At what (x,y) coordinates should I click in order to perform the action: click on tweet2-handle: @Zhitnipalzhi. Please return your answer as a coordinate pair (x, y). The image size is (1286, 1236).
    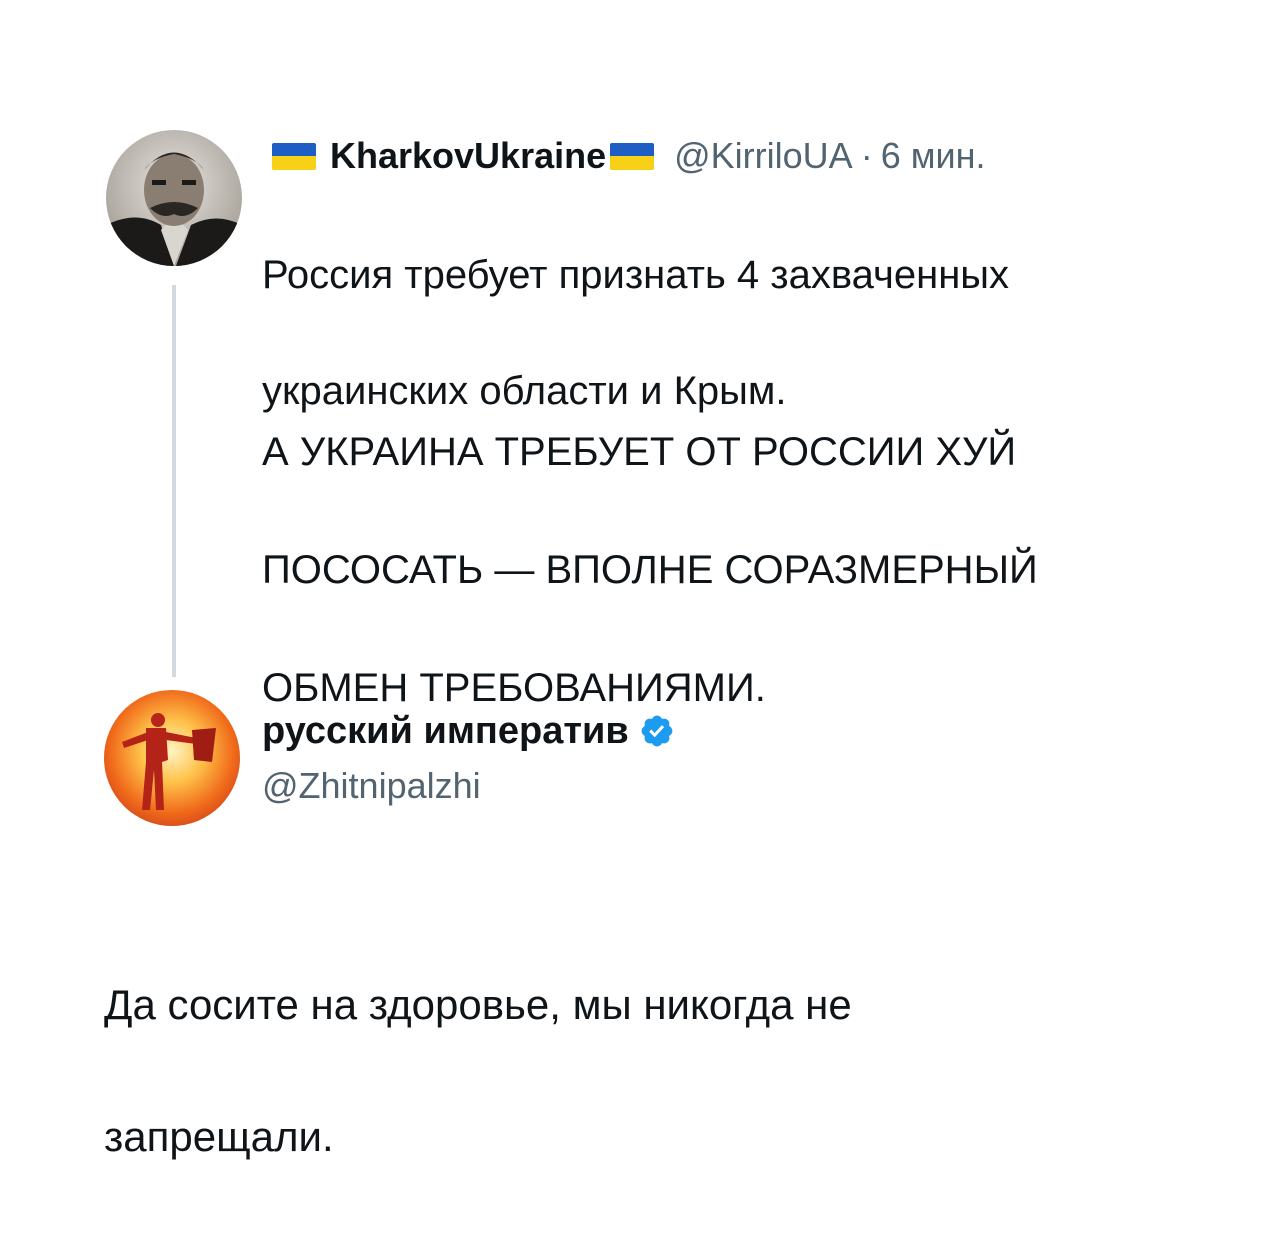
    Looking at the image, I should click on (371, 786).